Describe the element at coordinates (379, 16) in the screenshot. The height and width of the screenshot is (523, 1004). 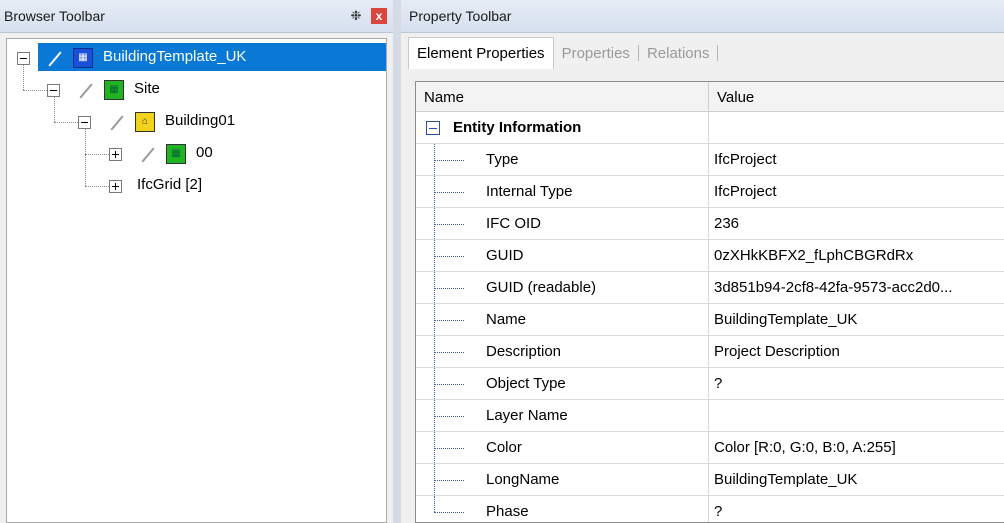
I see `close-icon: x` at that location.